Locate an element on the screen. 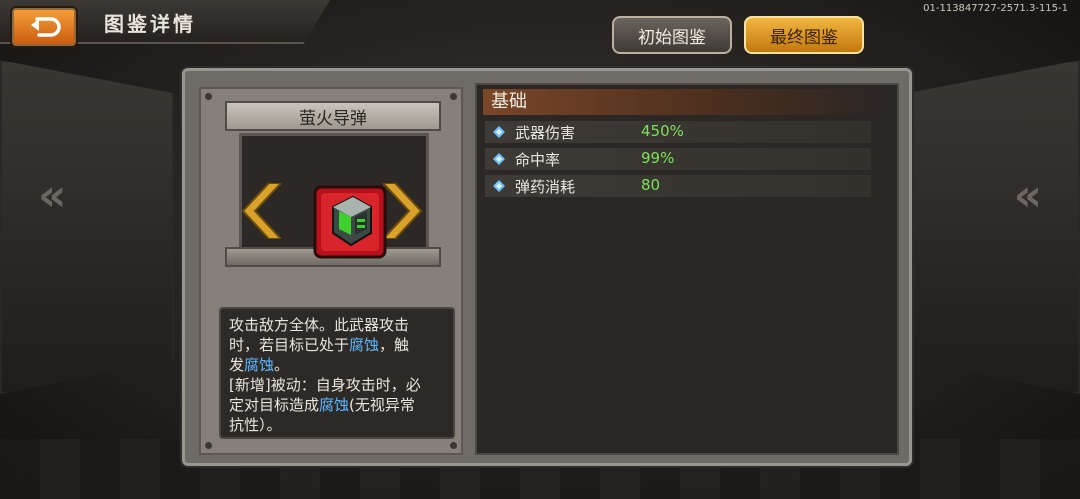 This screenshot has height=499, width=1080. chevron-left-icon is located at coordinates (261, 211).